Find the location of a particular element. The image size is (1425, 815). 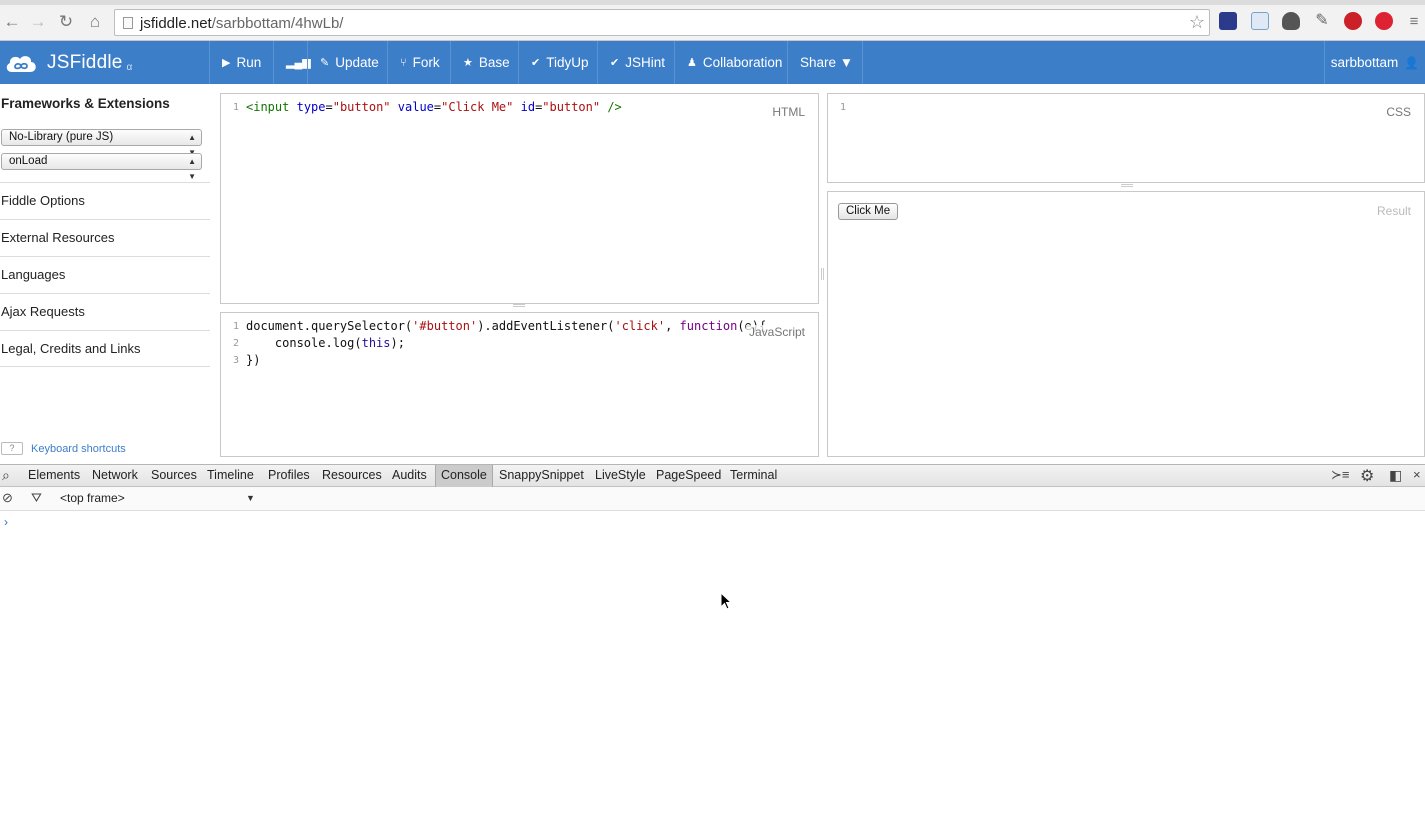

css-code: 1 is located at coordinates (840, 107).